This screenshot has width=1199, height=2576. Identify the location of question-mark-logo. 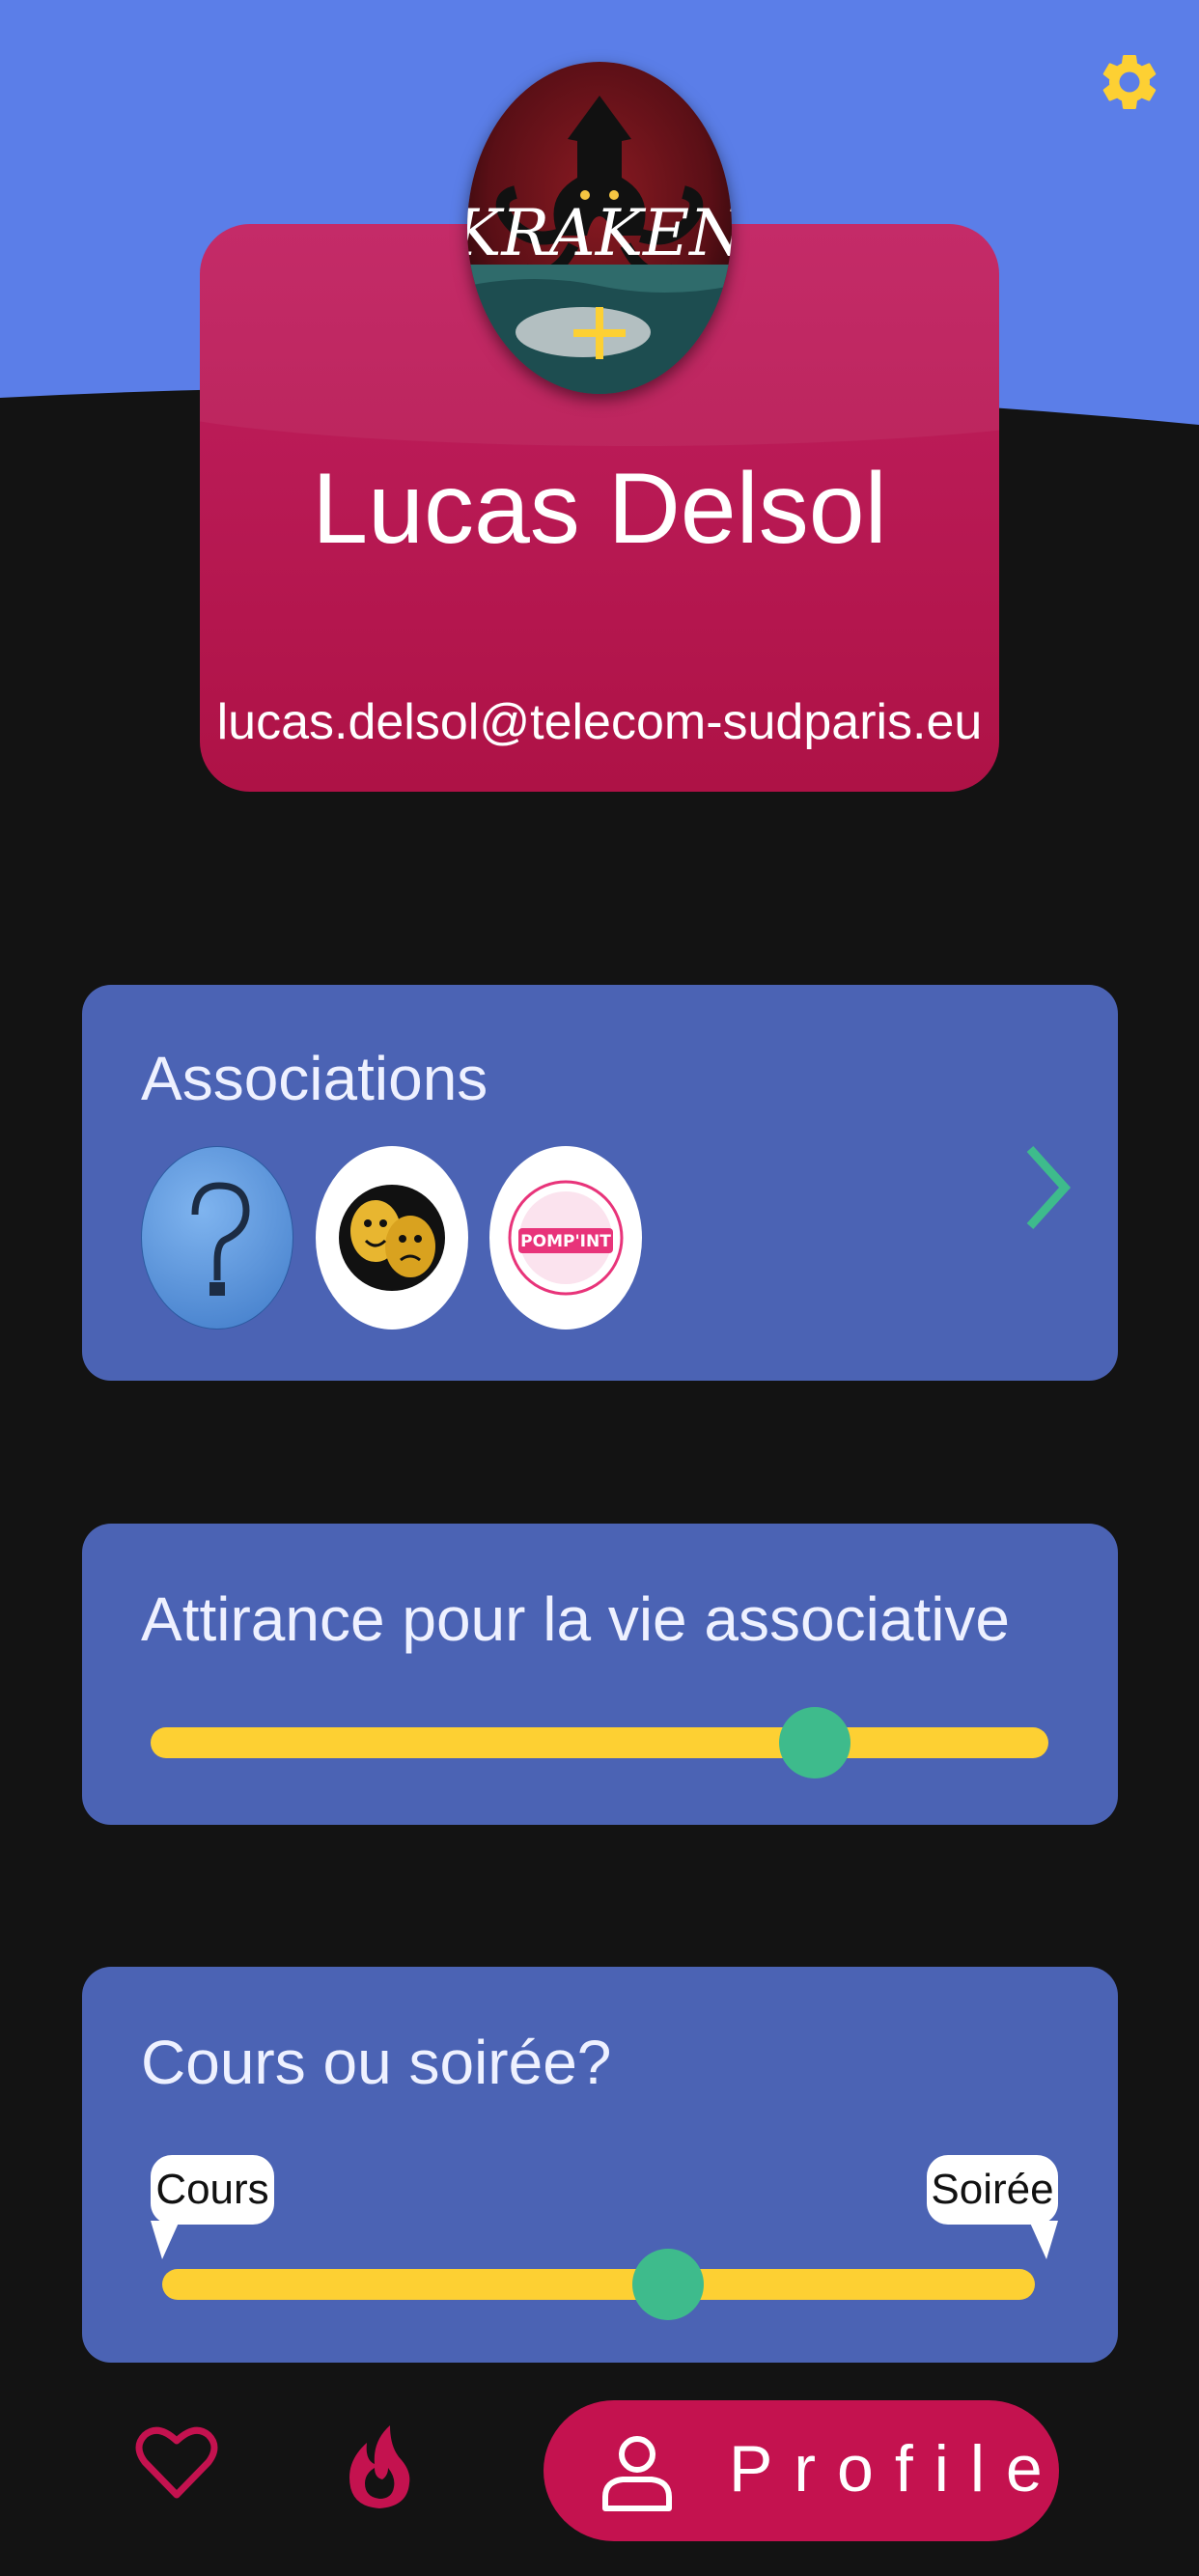
(220, 1239).